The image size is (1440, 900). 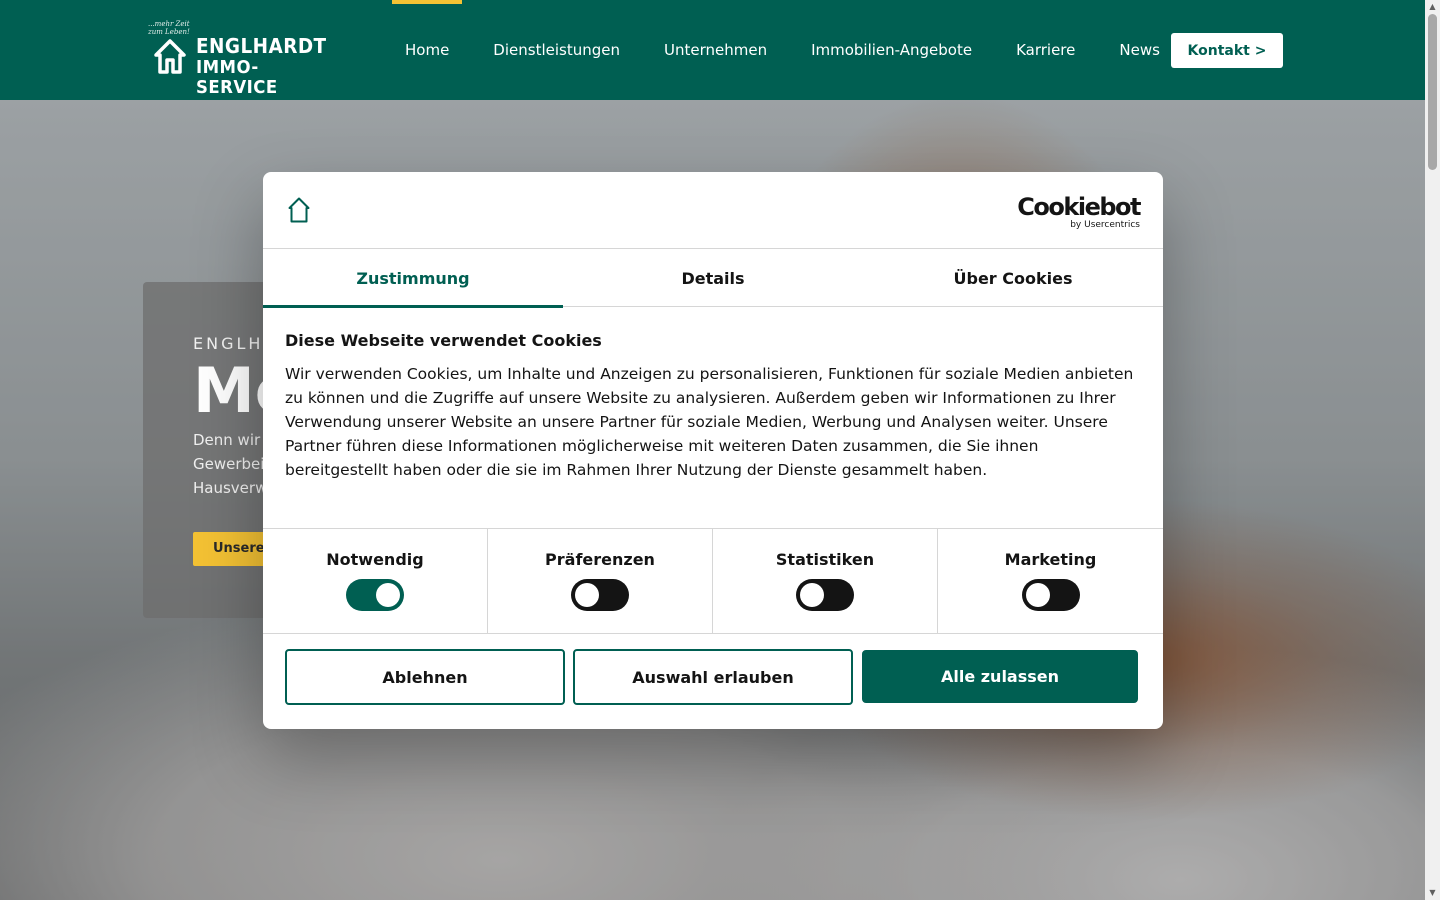 What do you see at coordinates (1105, 225) in the screenshot?
I see `cookiebot-logo-sub: by Usercentrics` at bounding box center [1105, 225].